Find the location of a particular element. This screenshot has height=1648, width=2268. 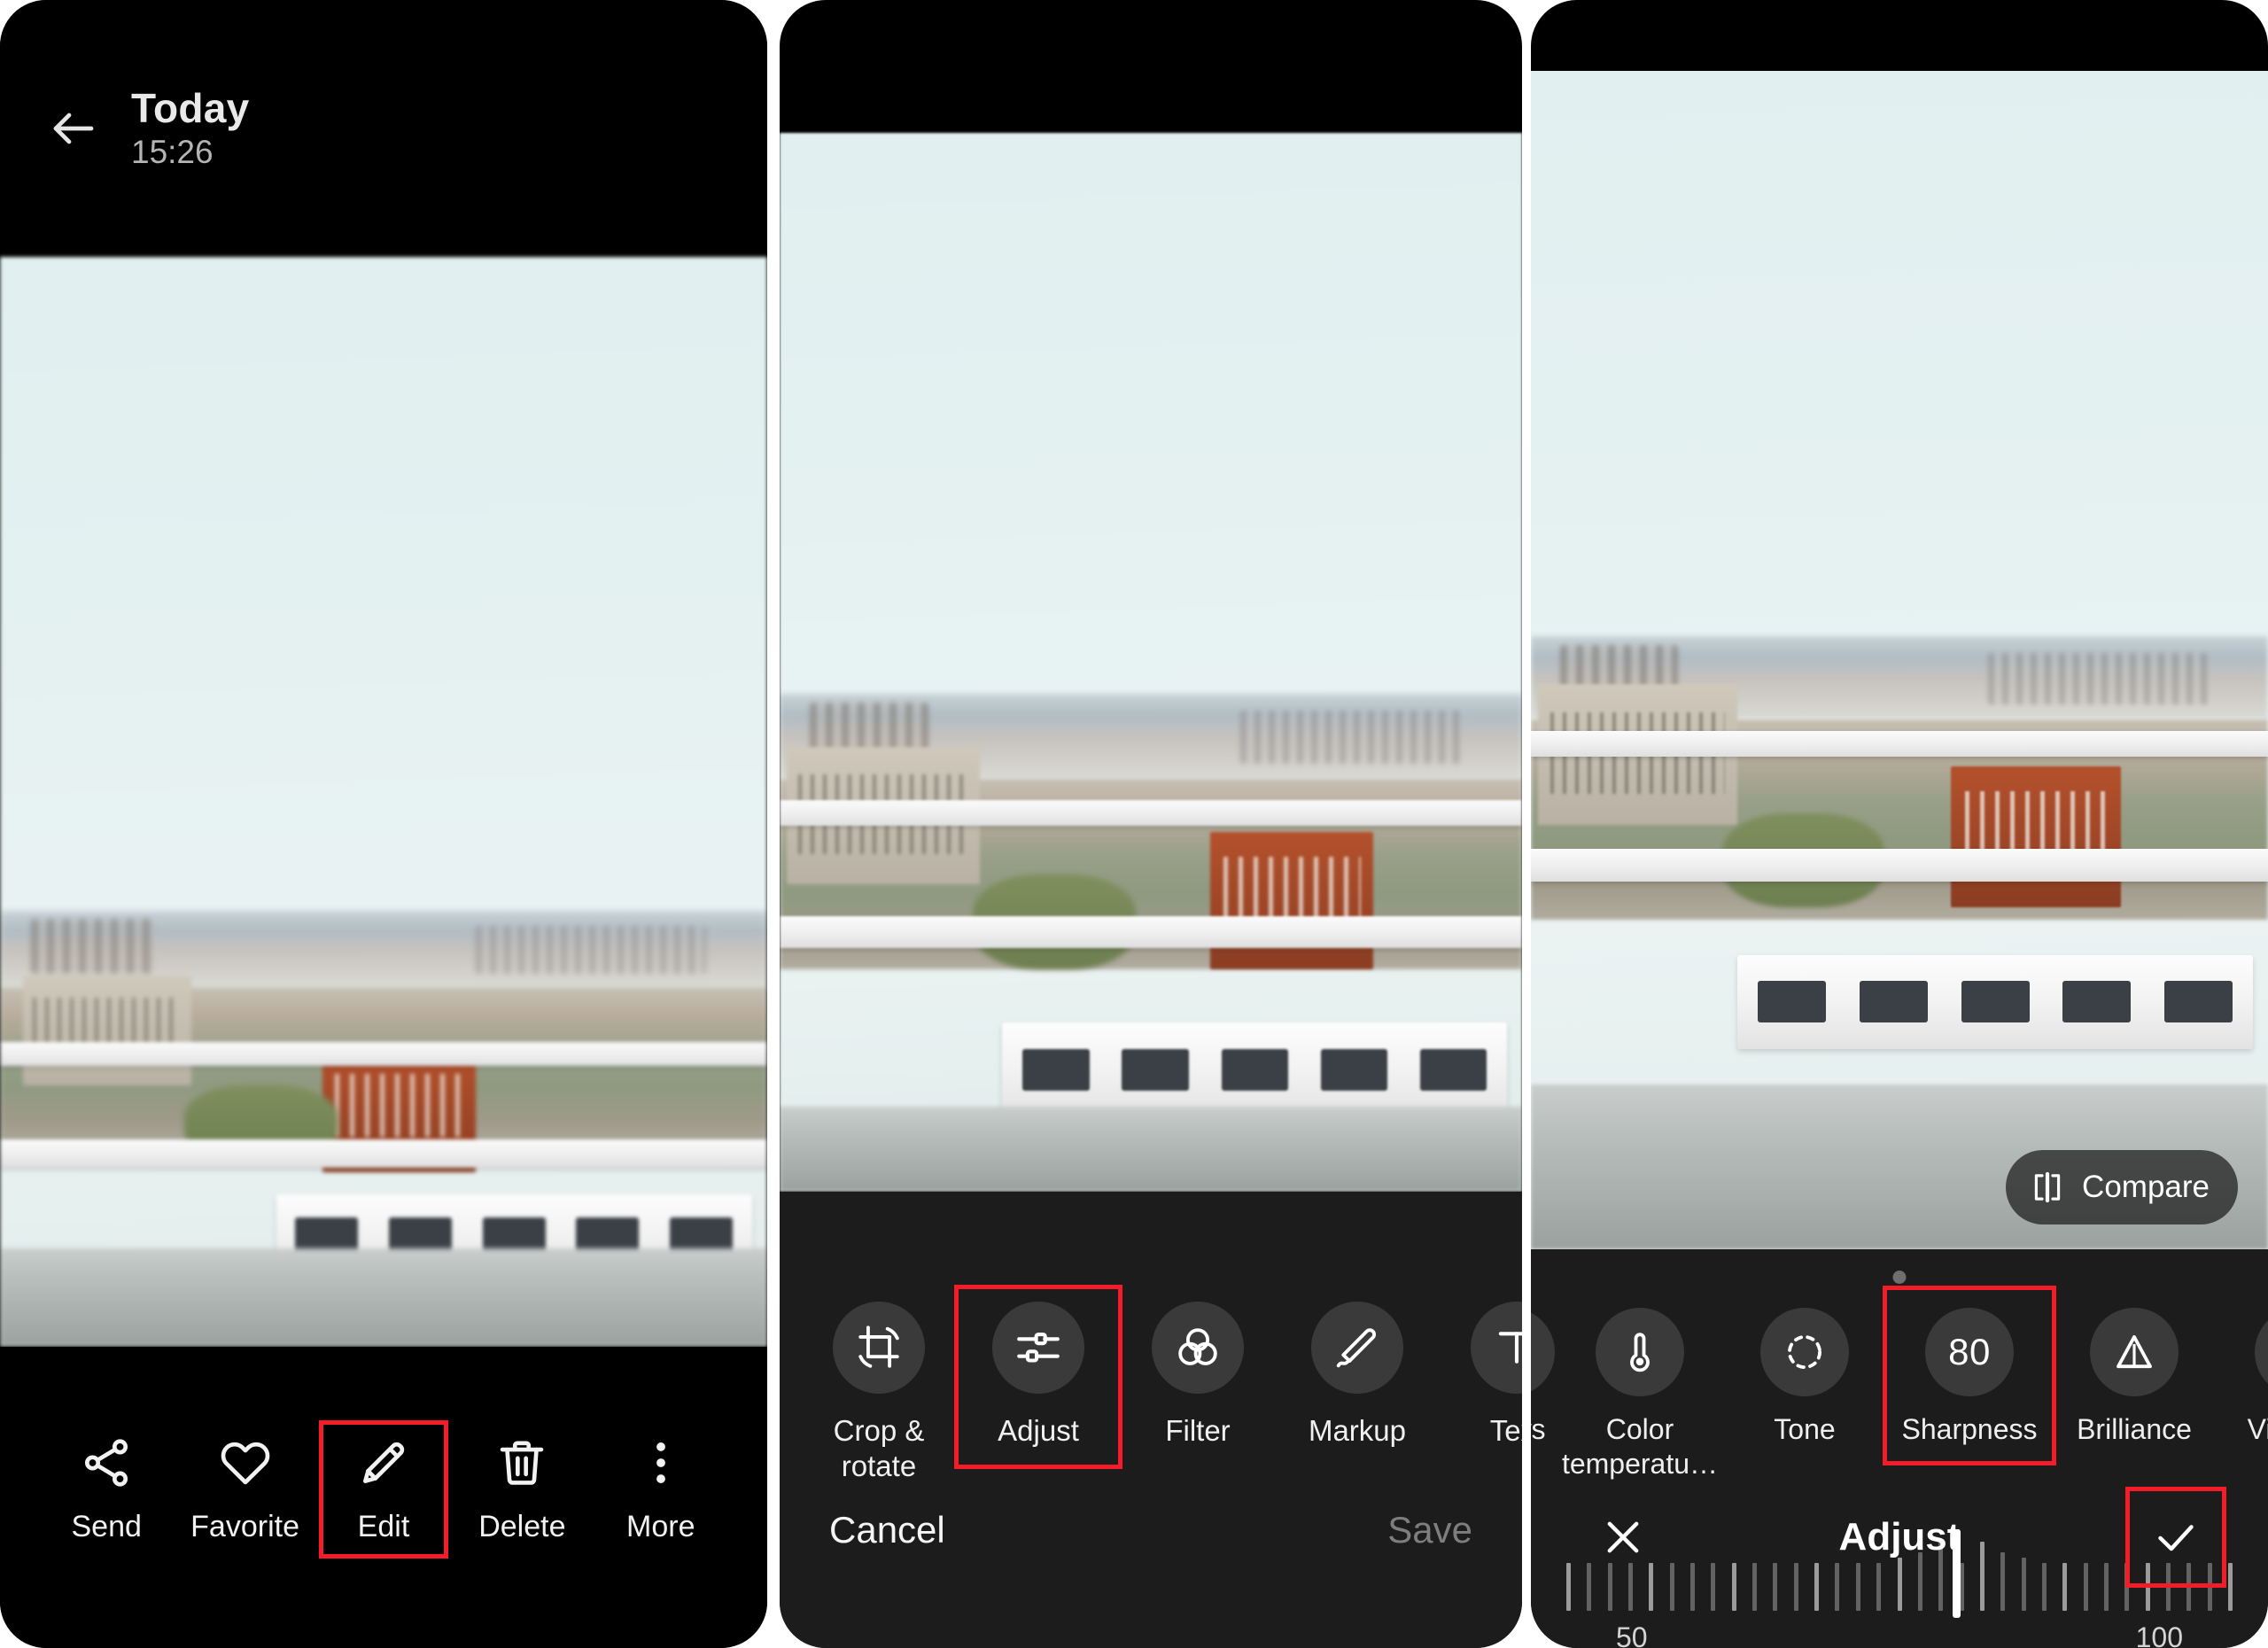

sharpness-value: 80 is located at coordinates (1969, 1352).